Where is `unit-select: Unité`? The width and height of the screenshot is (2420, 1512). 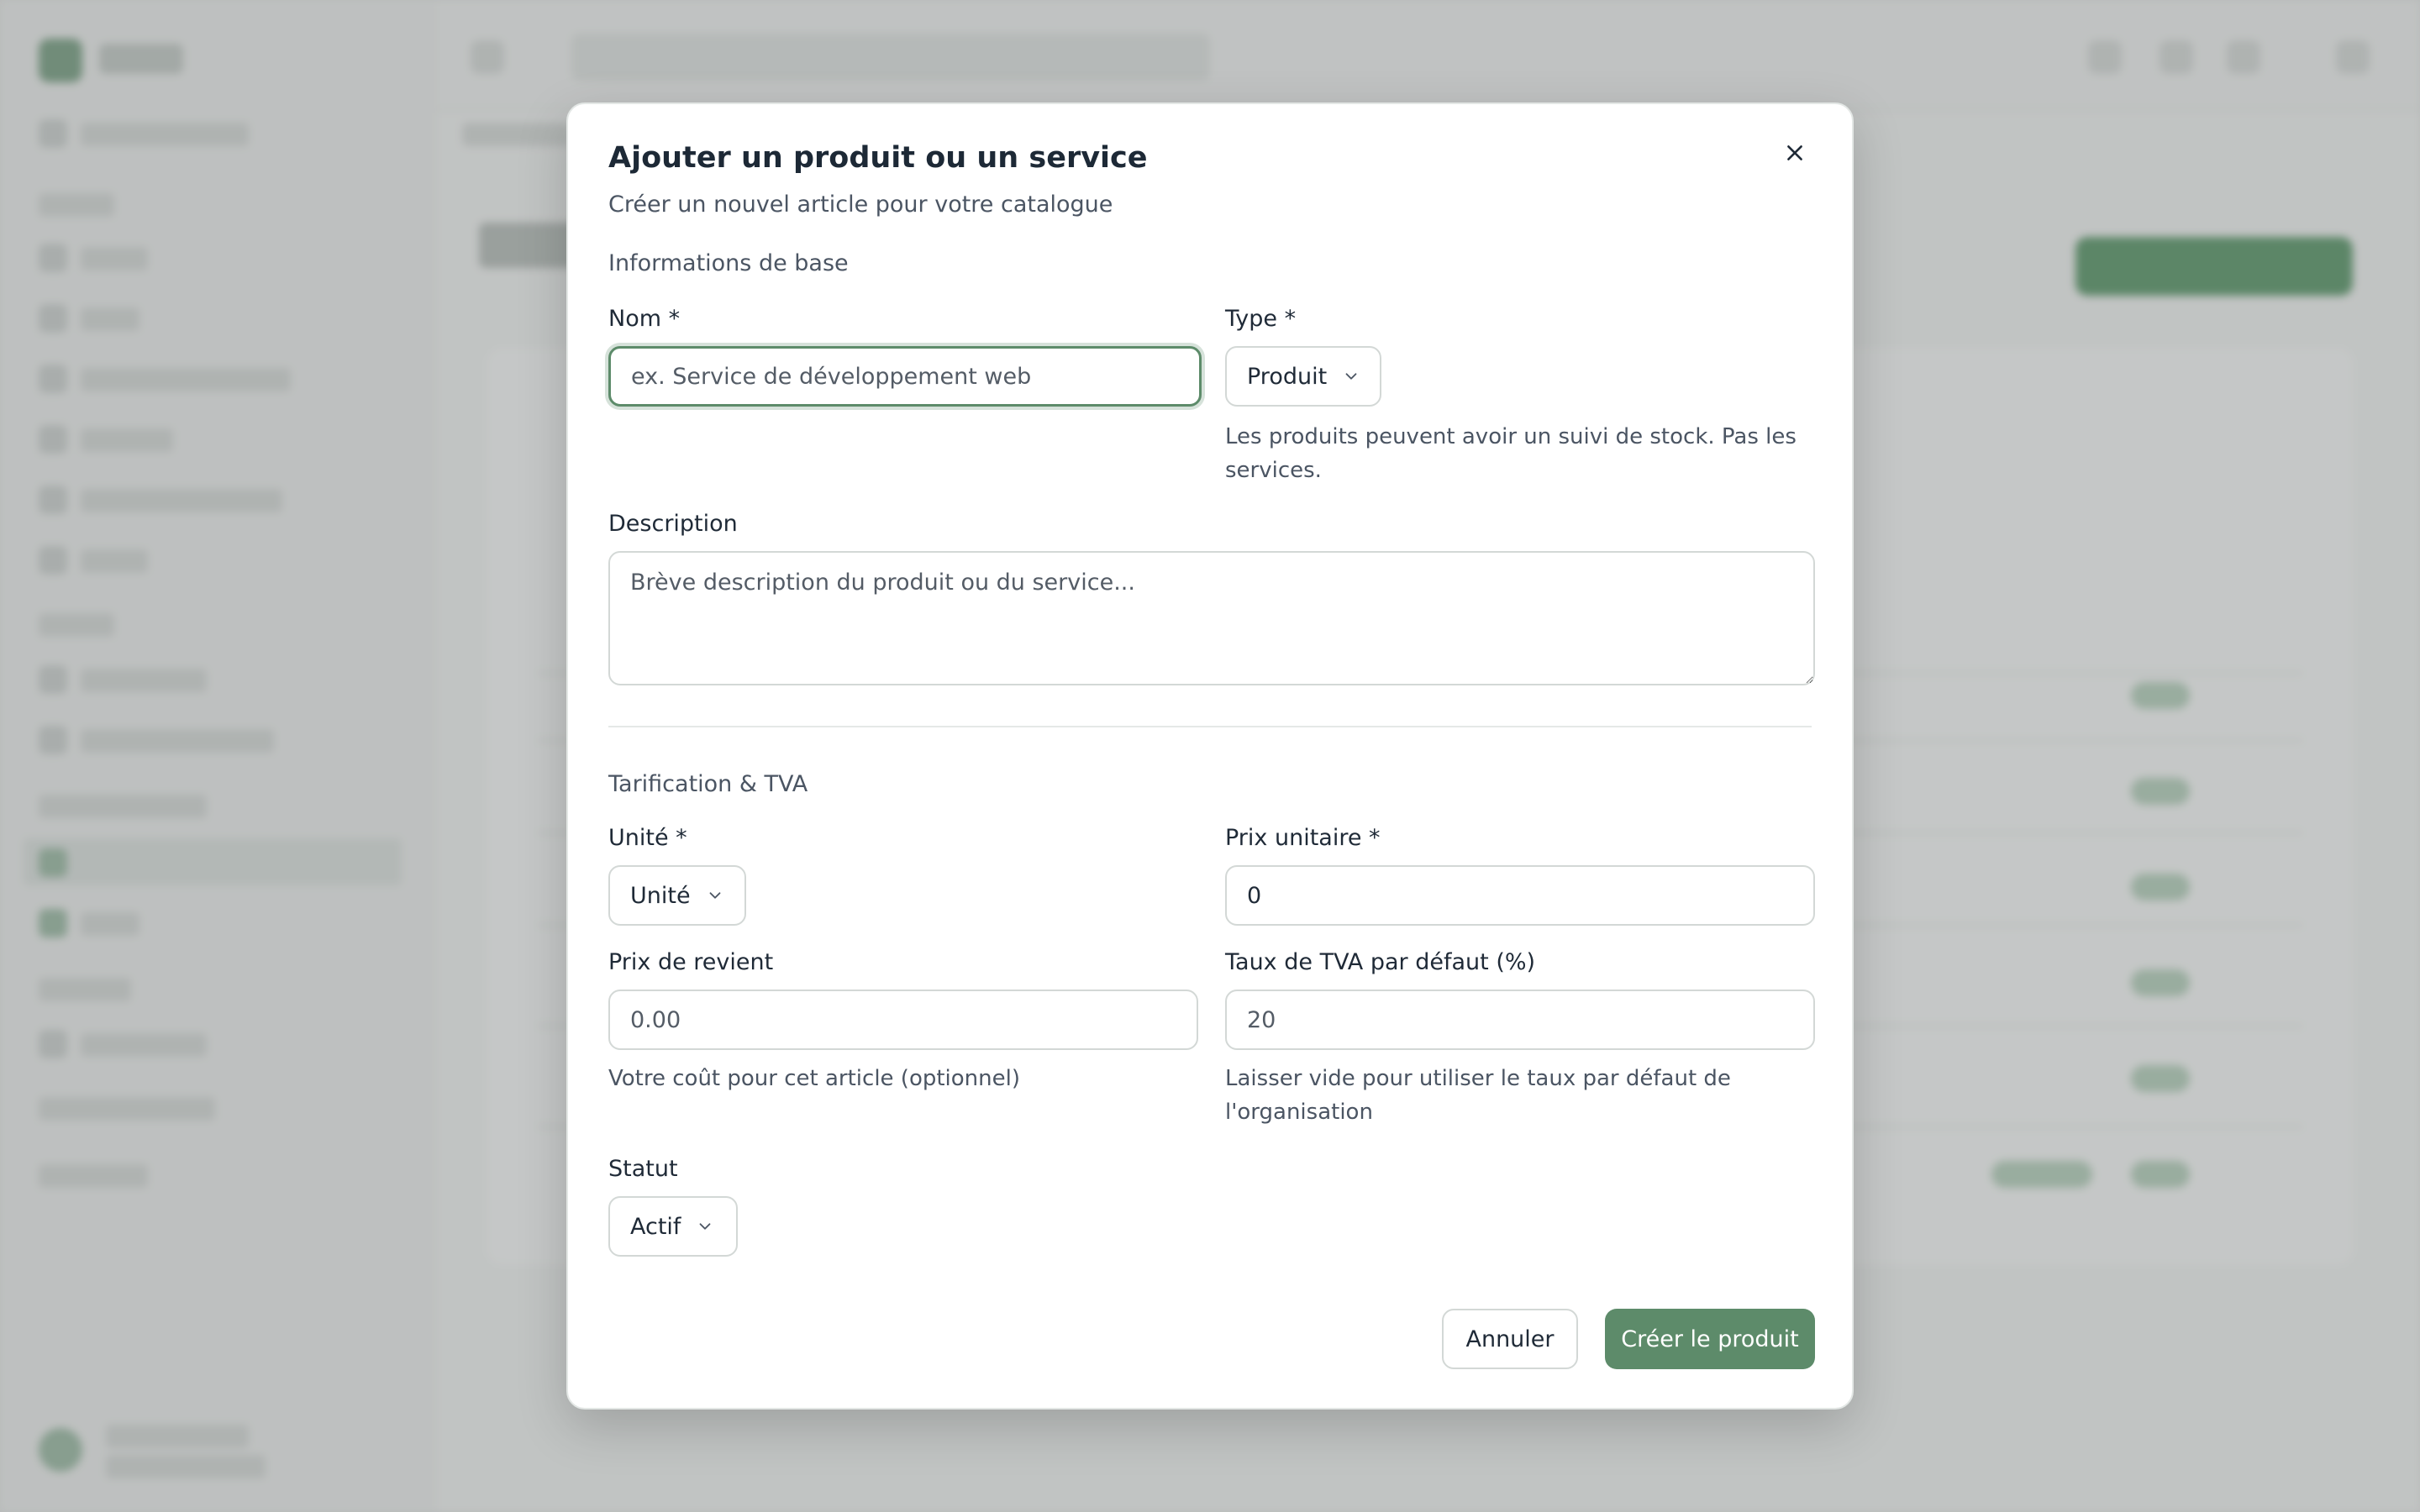
unit-select: Unité is located at coordinates (677, 895).